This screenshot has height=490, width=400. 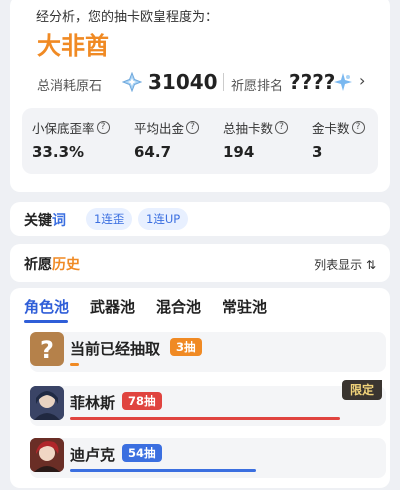 I want to click on tab-mixed-pool: 混合池, so click(x=178, y=306).